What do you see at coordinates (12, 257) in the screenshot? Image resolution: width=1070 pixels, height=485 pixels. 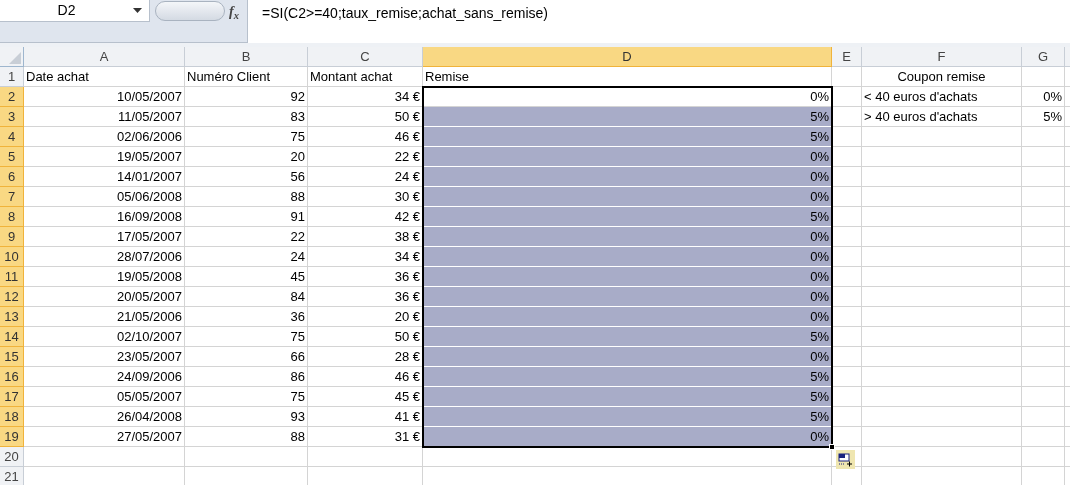 I see `row-header: 10` at bounding box center [12, 257].